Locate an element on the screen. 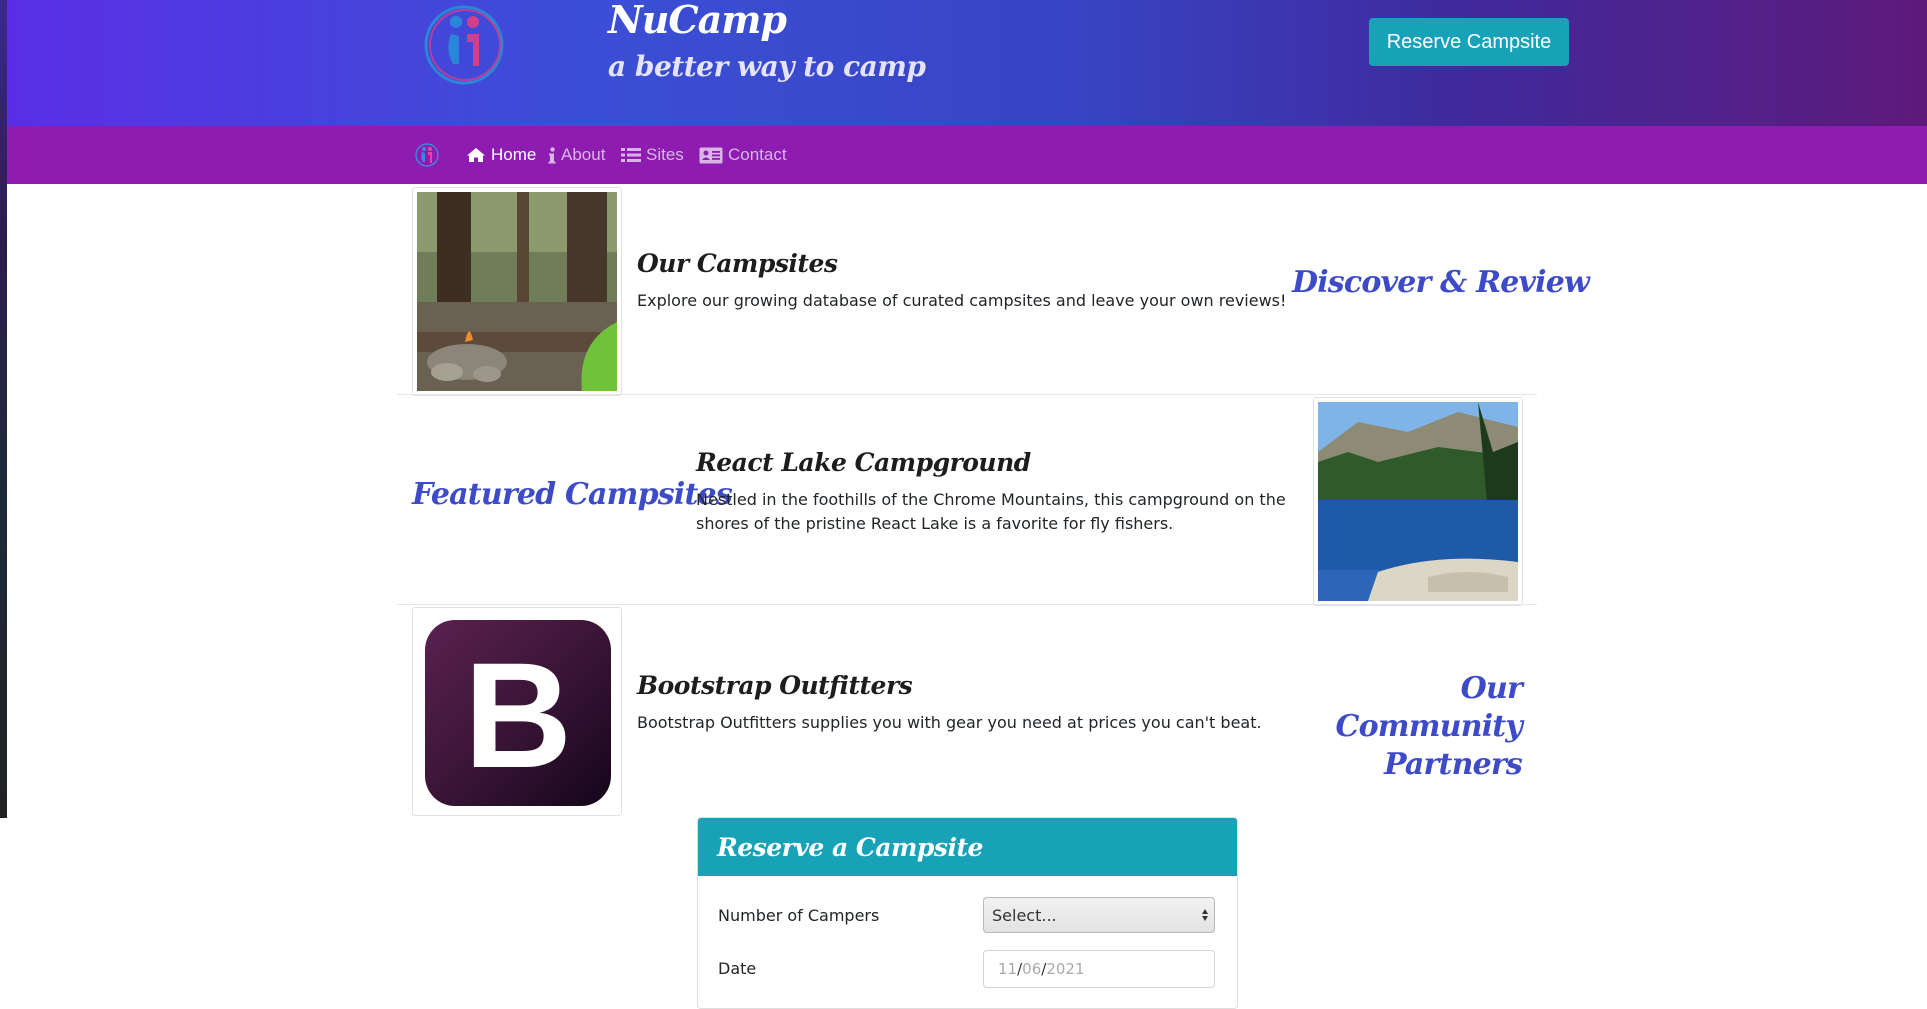  address-card-icon is located at coordinates (711, 155).